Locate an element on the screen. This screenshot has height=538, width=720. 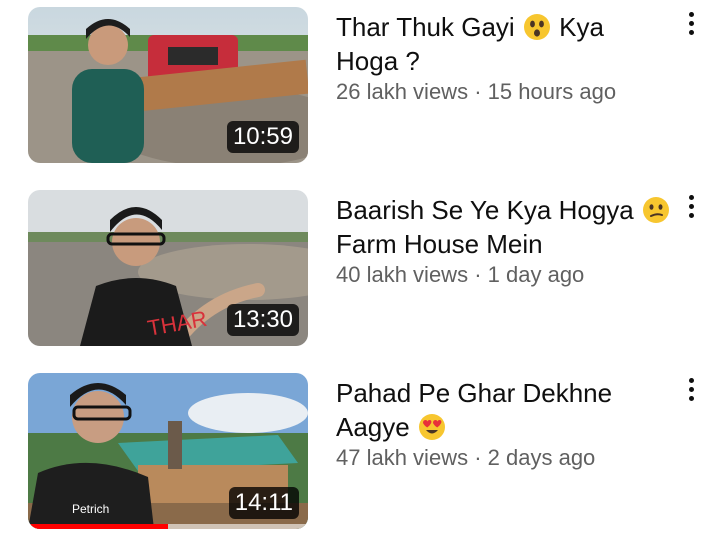
video-meta: 40 lakh views · 1 day ago is located at coordinates (460, 275).